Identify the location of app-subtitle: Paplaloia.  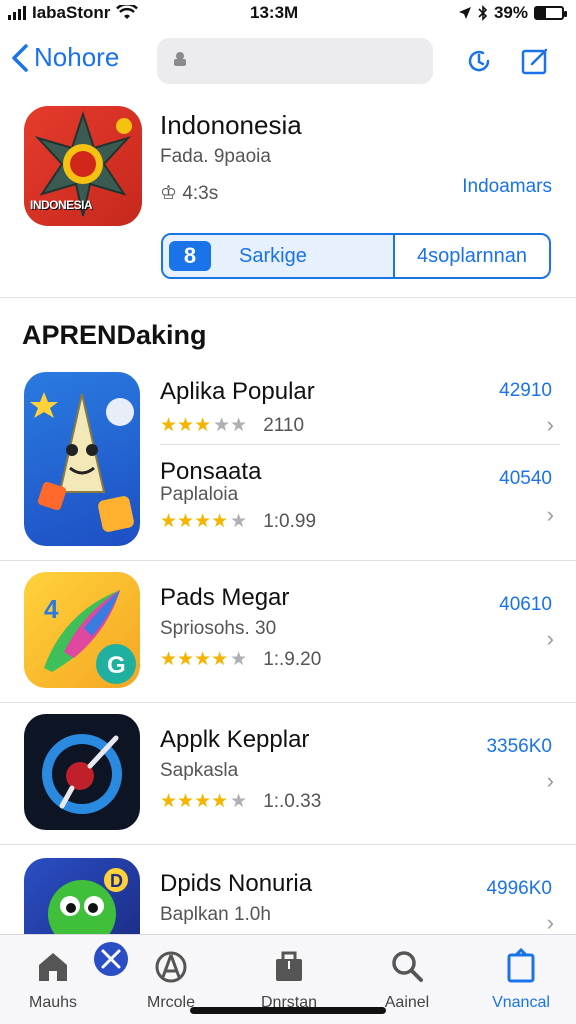
(199, 494).